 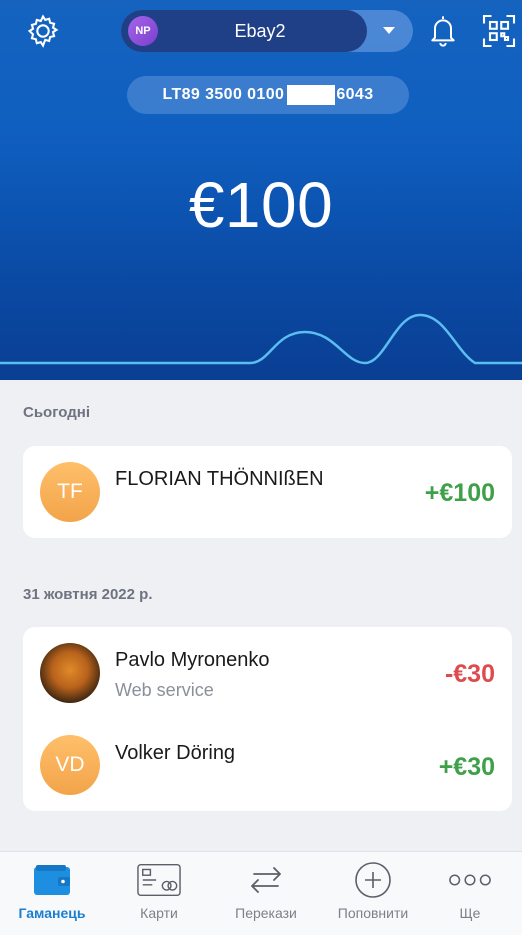 I want to click on qr-scan-icon, so click(x=499, y=31).